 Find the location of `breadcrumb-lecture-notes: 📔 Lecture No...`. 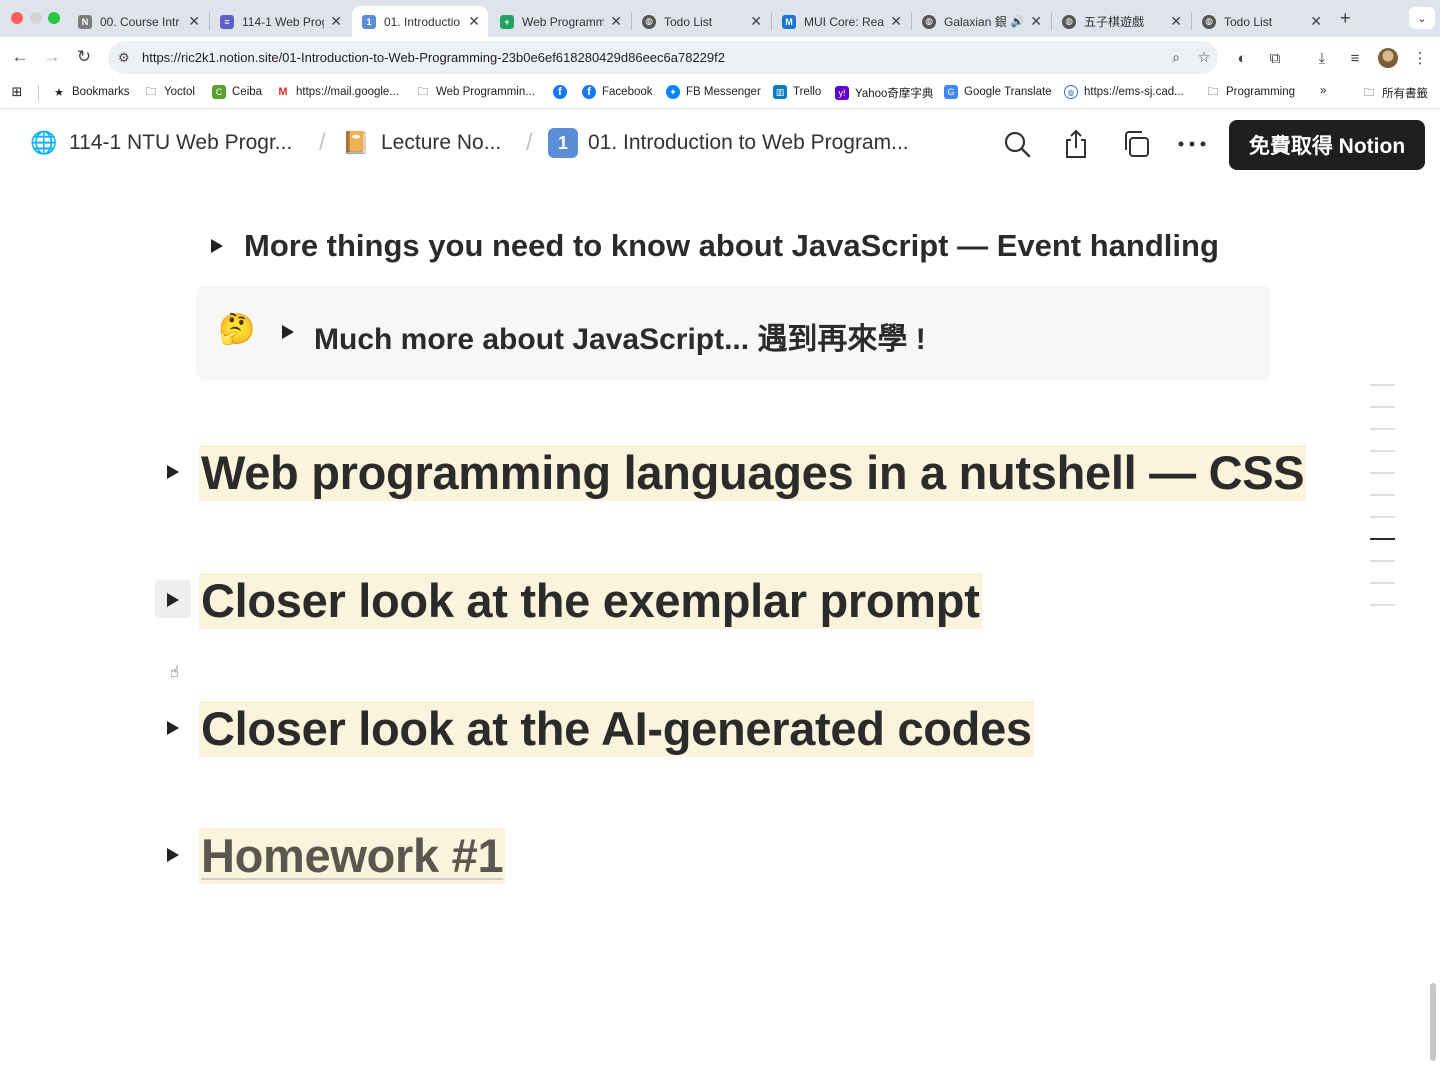

breadcrumb-lecture-notes: 📔 Lecture No... is located at coordinates (421, 143).